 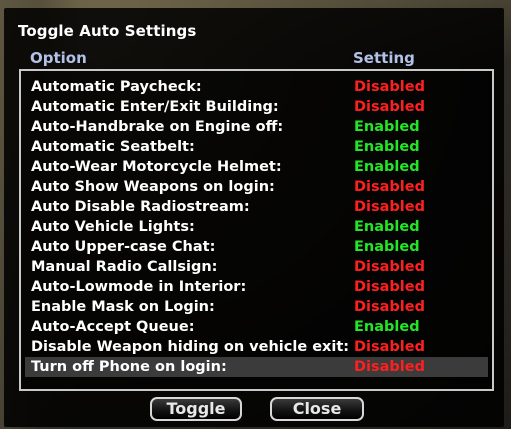 What do you see at coordinates (156, 167) in the screenshot?
I see `option-label: Auto-Wear Motorcycle Helmet:` at bounding box center [156, 167].